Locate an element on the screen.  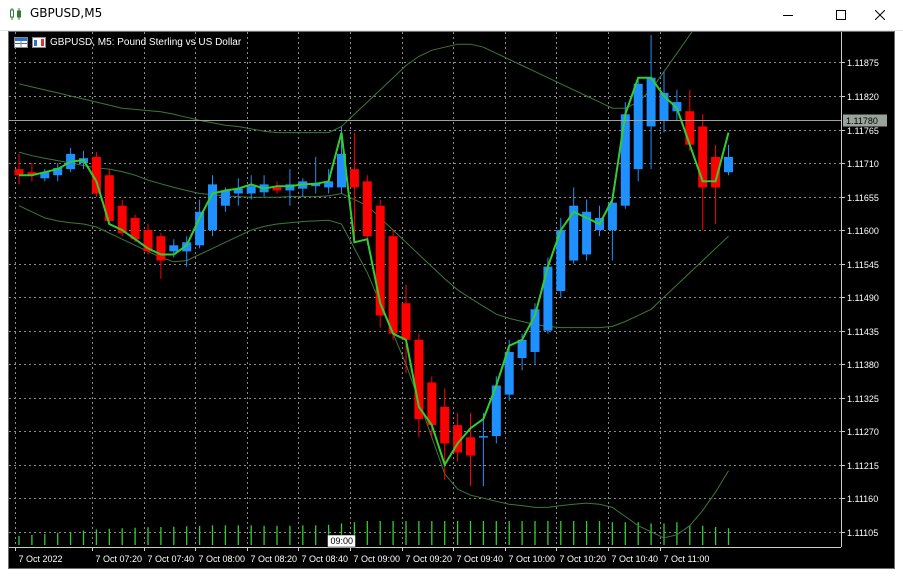
x-tick-label: 7 Oct 07:40 is located at coordinates (171, 559).